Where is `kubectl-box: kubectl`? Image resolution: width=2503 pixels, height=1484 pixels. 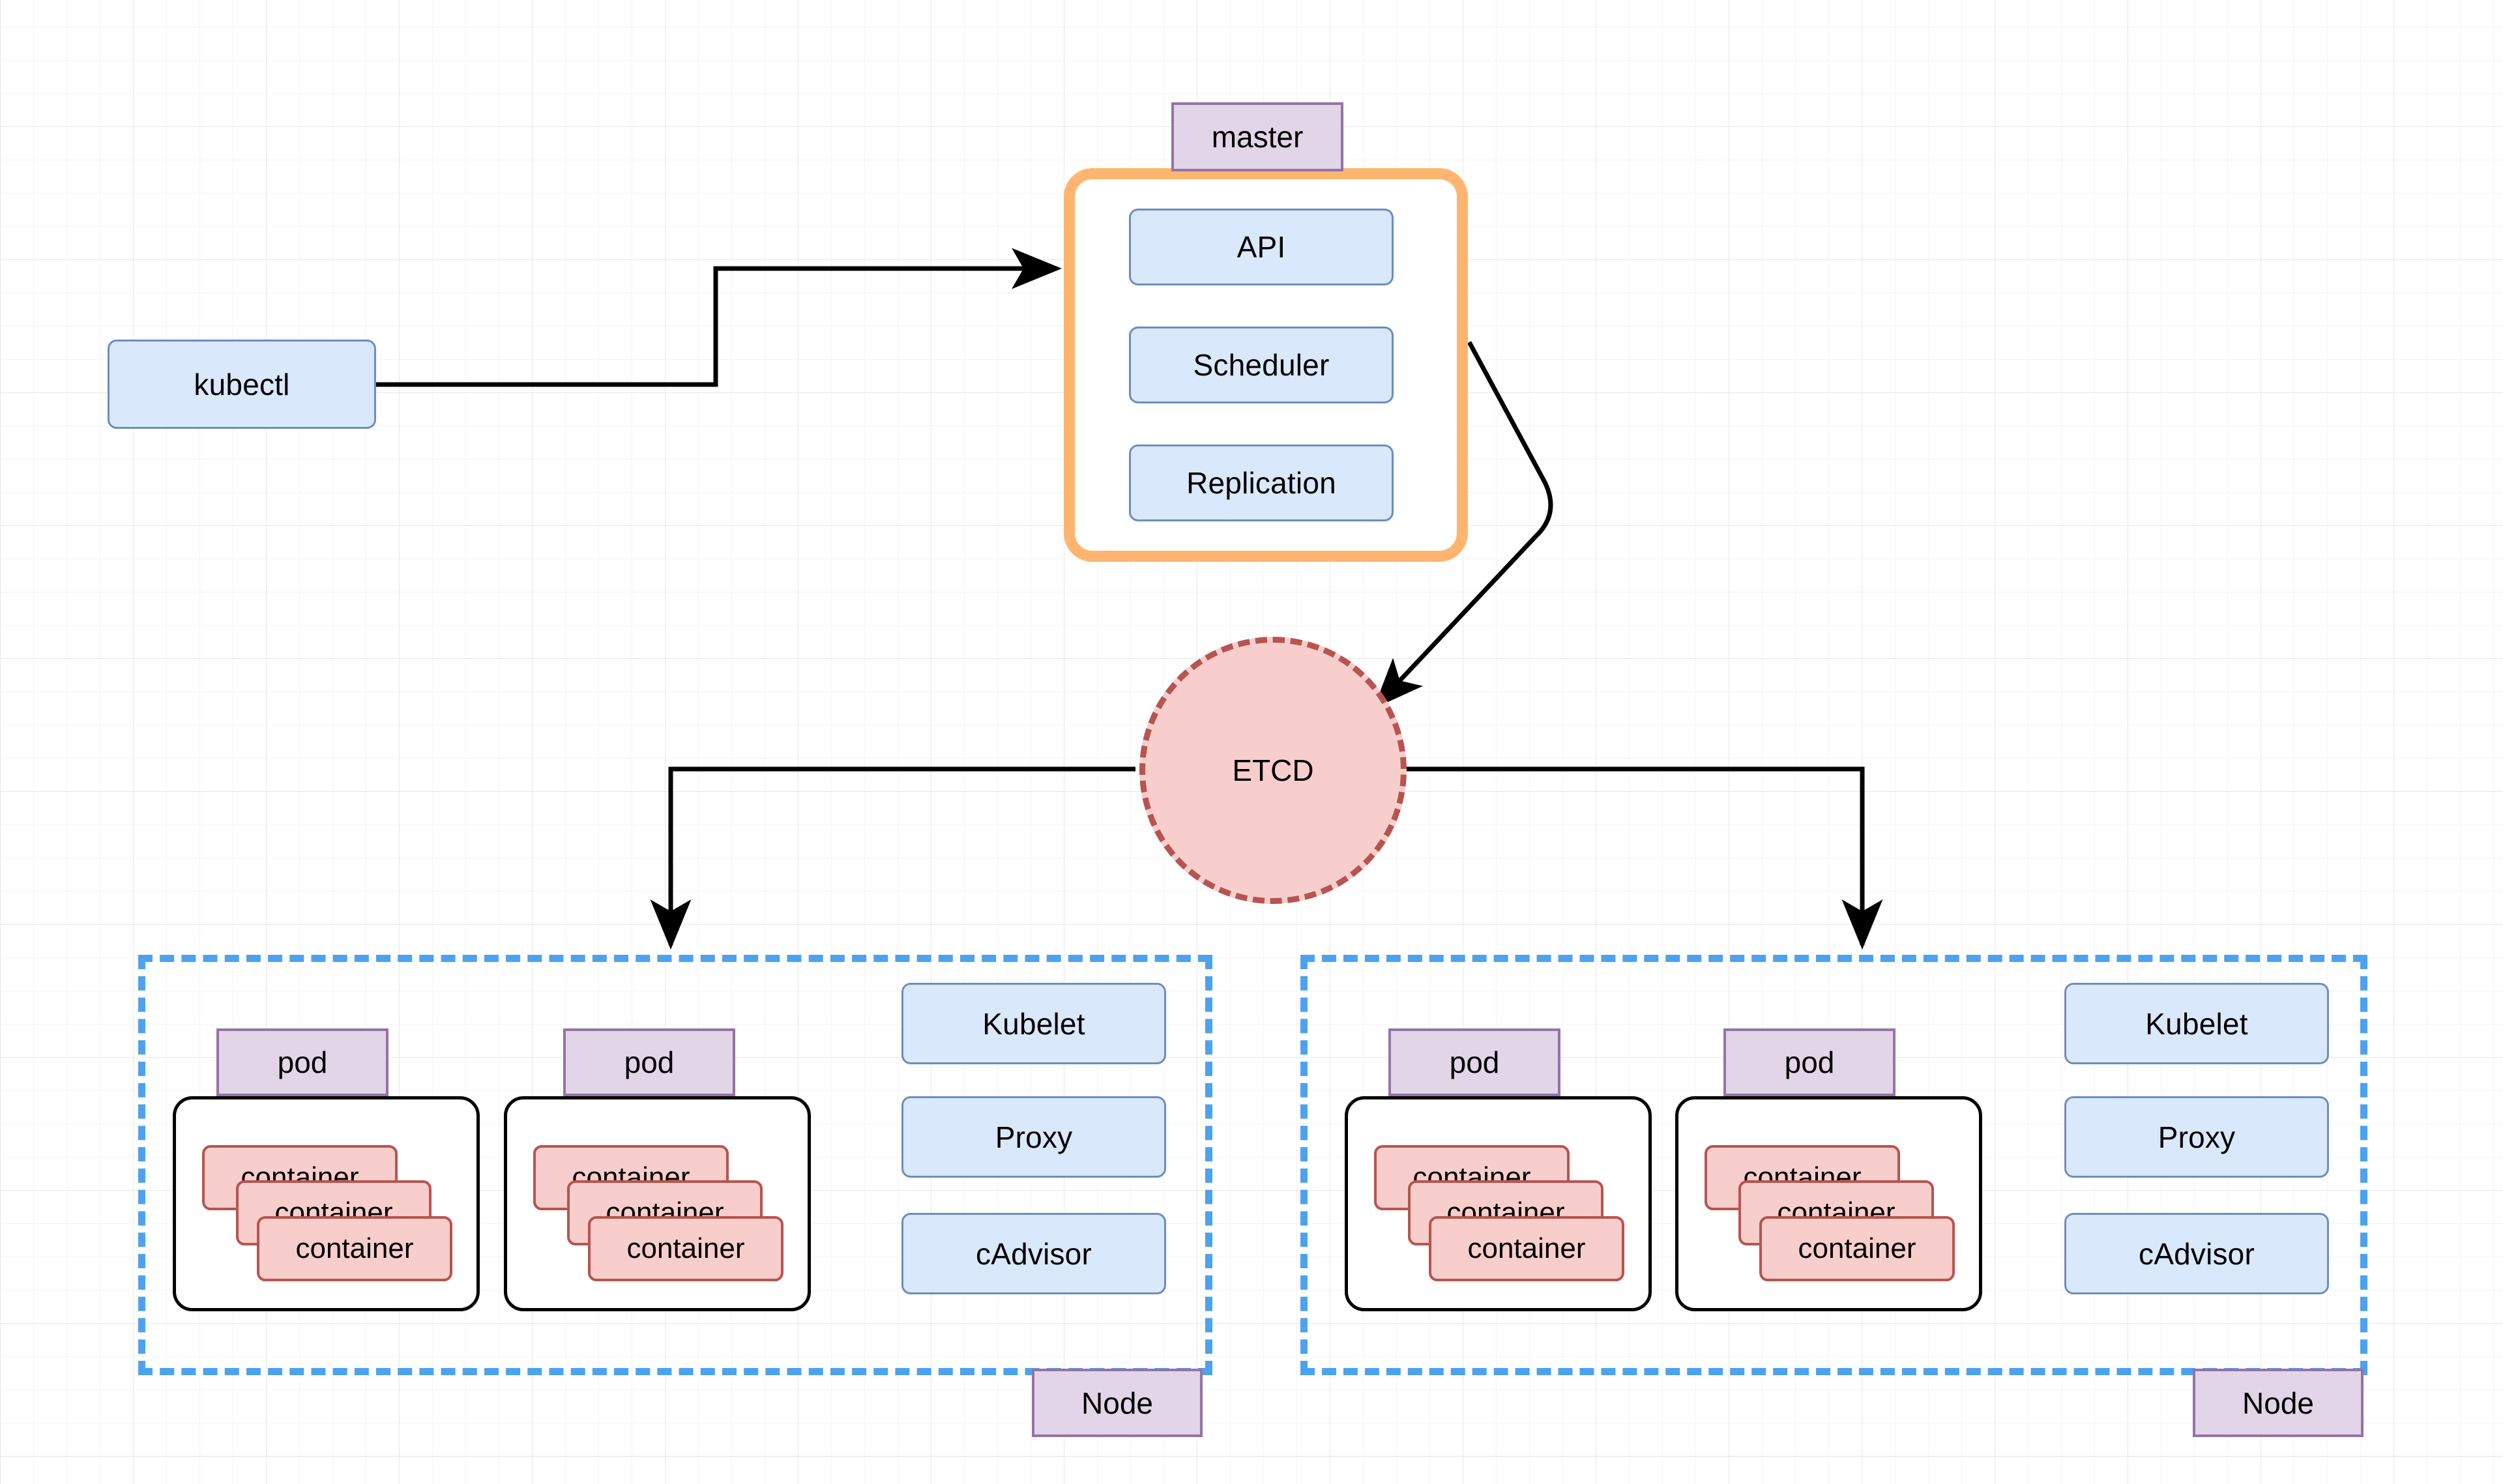 kubectl-box: kubectl is located at coordinates (242, 384).